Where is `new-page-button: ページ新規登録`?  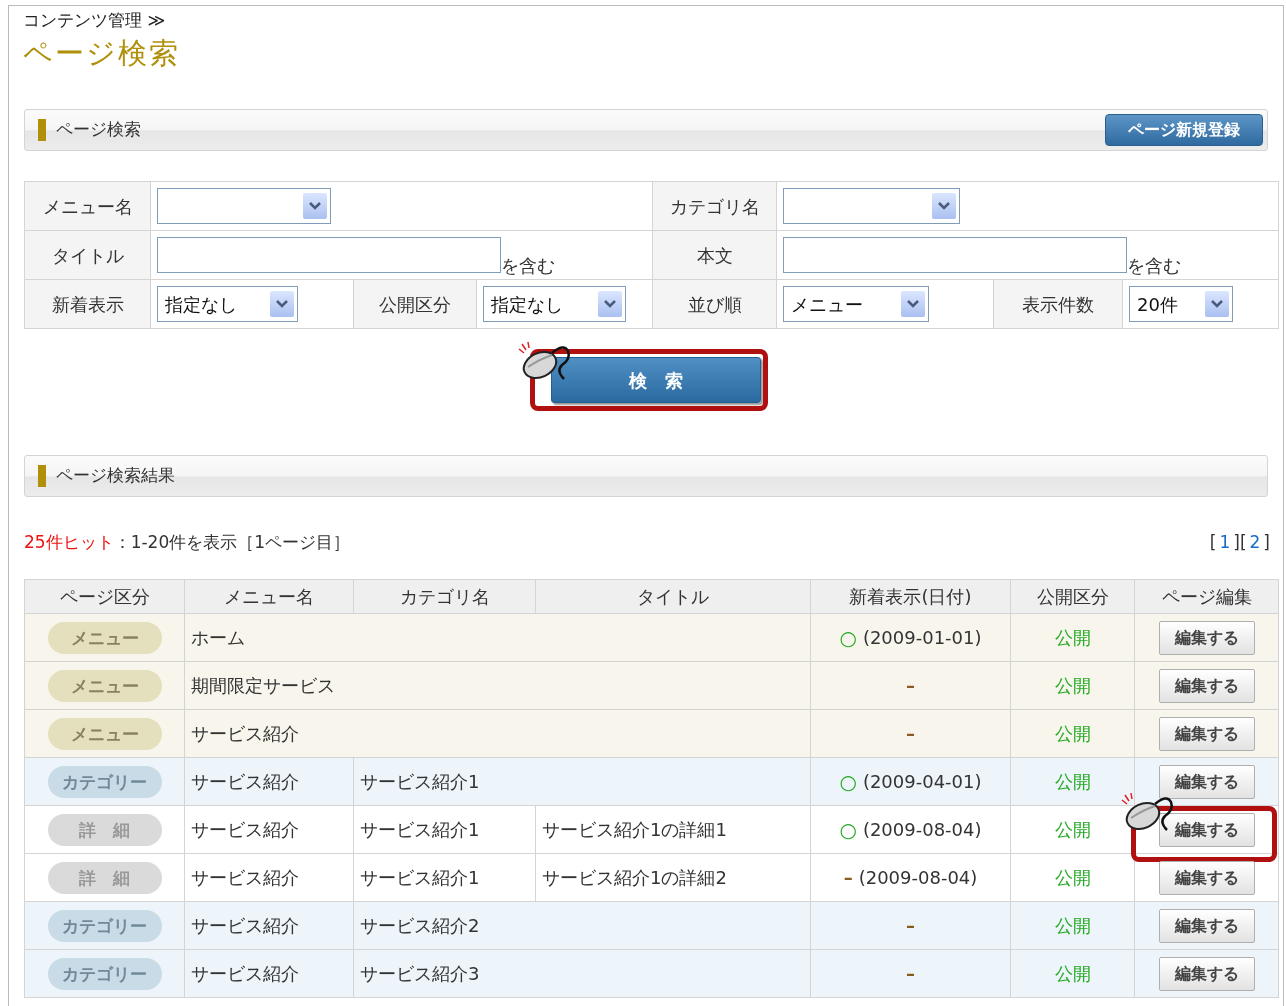 new-page-button: ページ新規登録 is located at coordinates (1184, 130).